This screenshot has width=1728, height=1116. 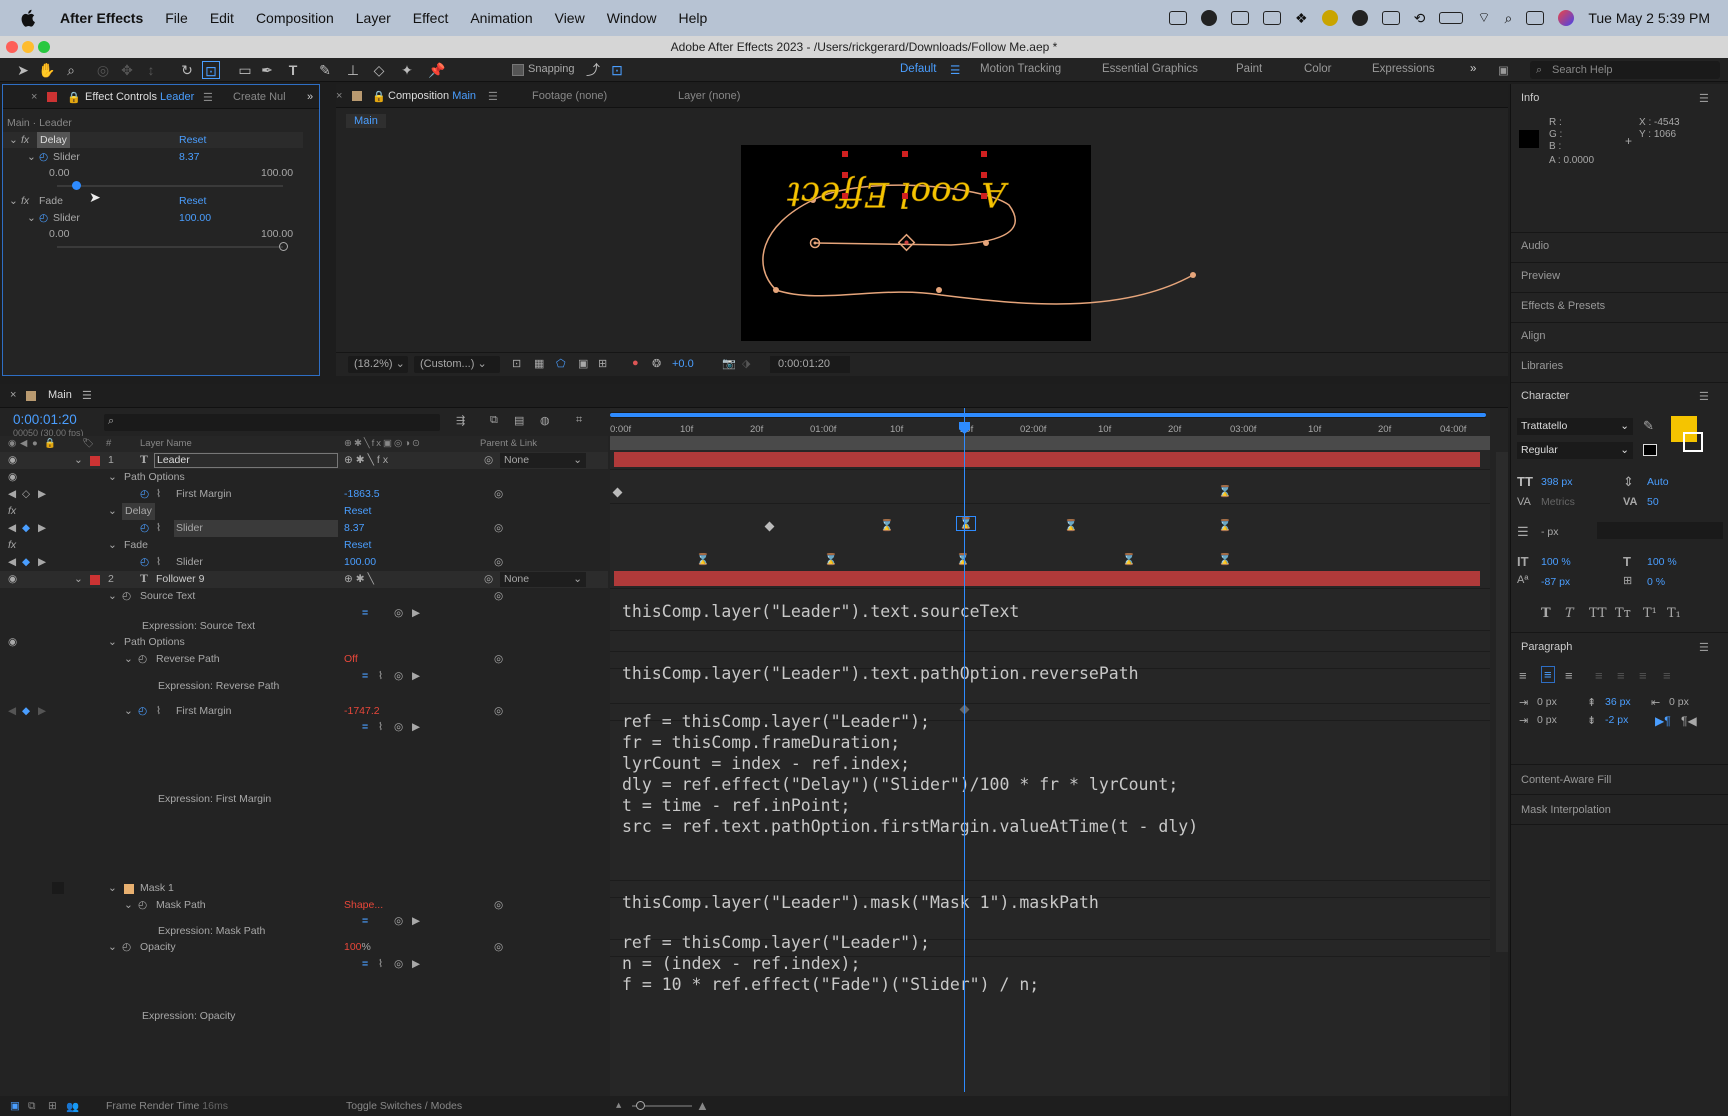 What do you see at coordinates (635, 363) in the screenshot?
I see `channel-icon: ●` at bounding box center [635, 363].